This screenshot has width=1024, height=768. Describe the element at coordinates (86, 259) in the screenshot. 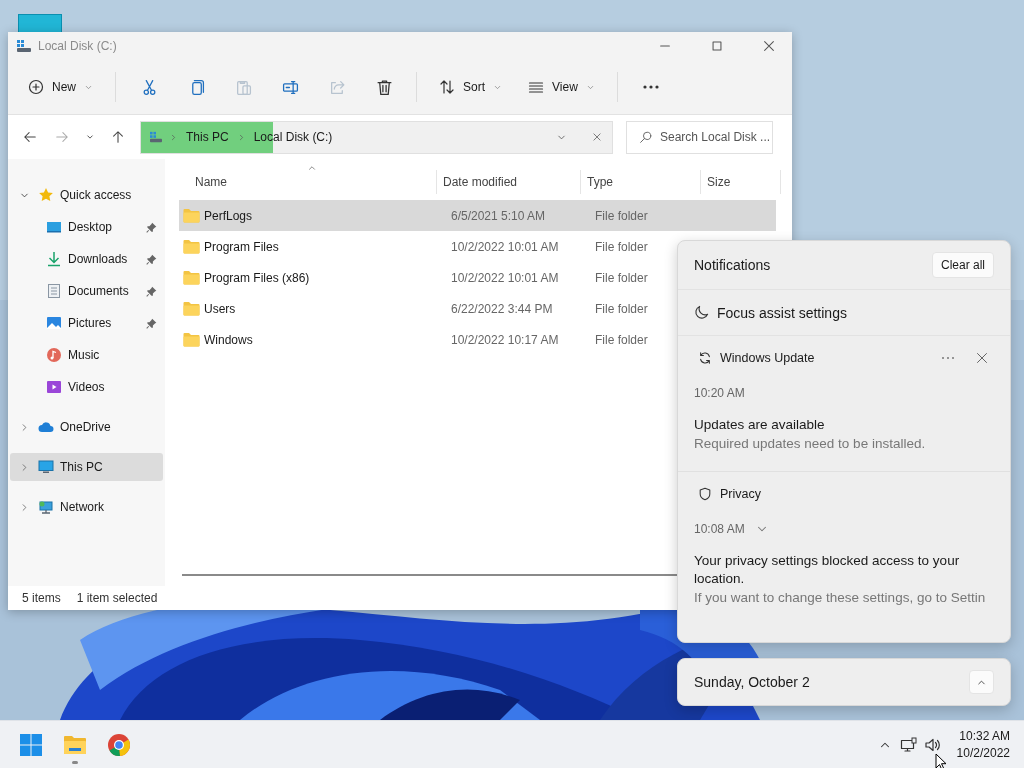

I see `sidebar-item: Downloads` at that location.